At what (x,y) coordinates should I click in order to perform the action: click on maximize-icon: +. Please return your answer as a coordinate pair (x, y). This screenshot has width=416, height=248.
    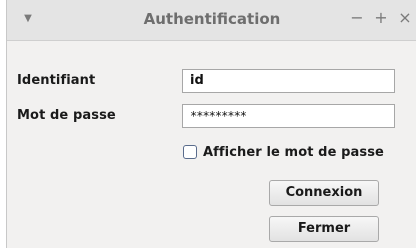
    Looking at the image, I should click on (381, 18).